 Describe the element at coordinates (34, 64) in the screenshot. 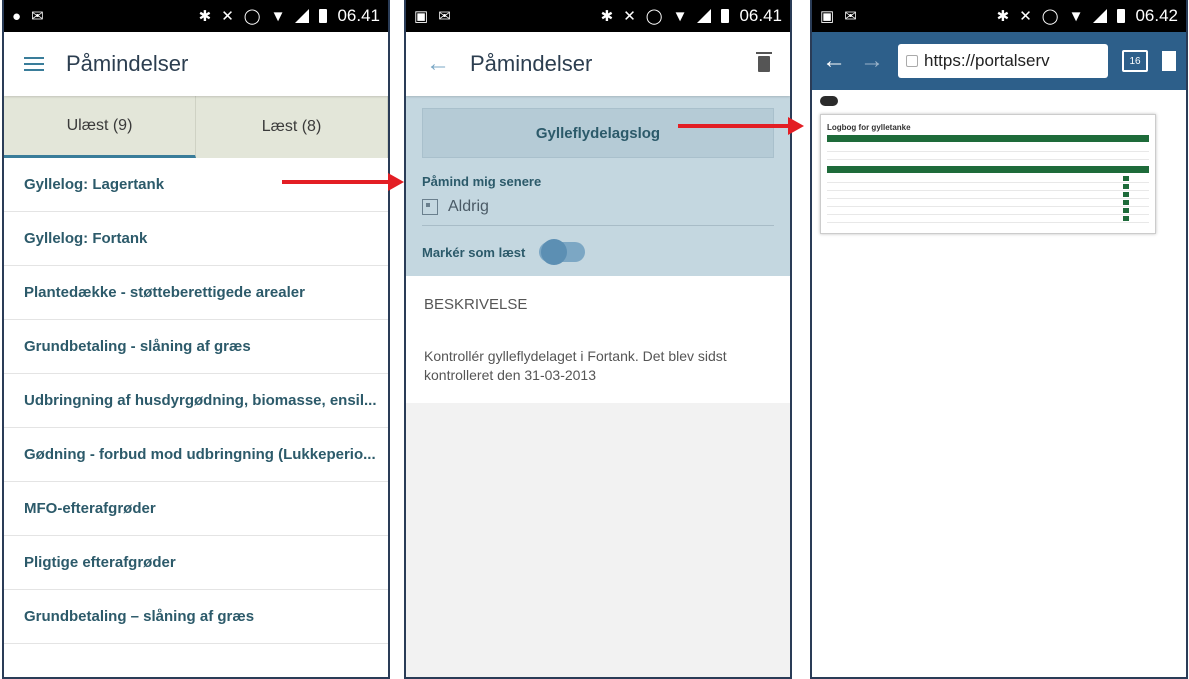

I see `menu-icon` at that location.